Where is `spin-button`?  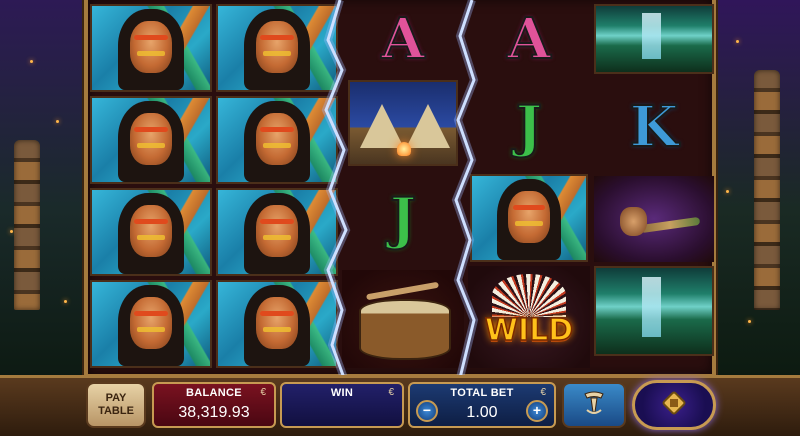 spin-button is located at coordinates (674, 405).